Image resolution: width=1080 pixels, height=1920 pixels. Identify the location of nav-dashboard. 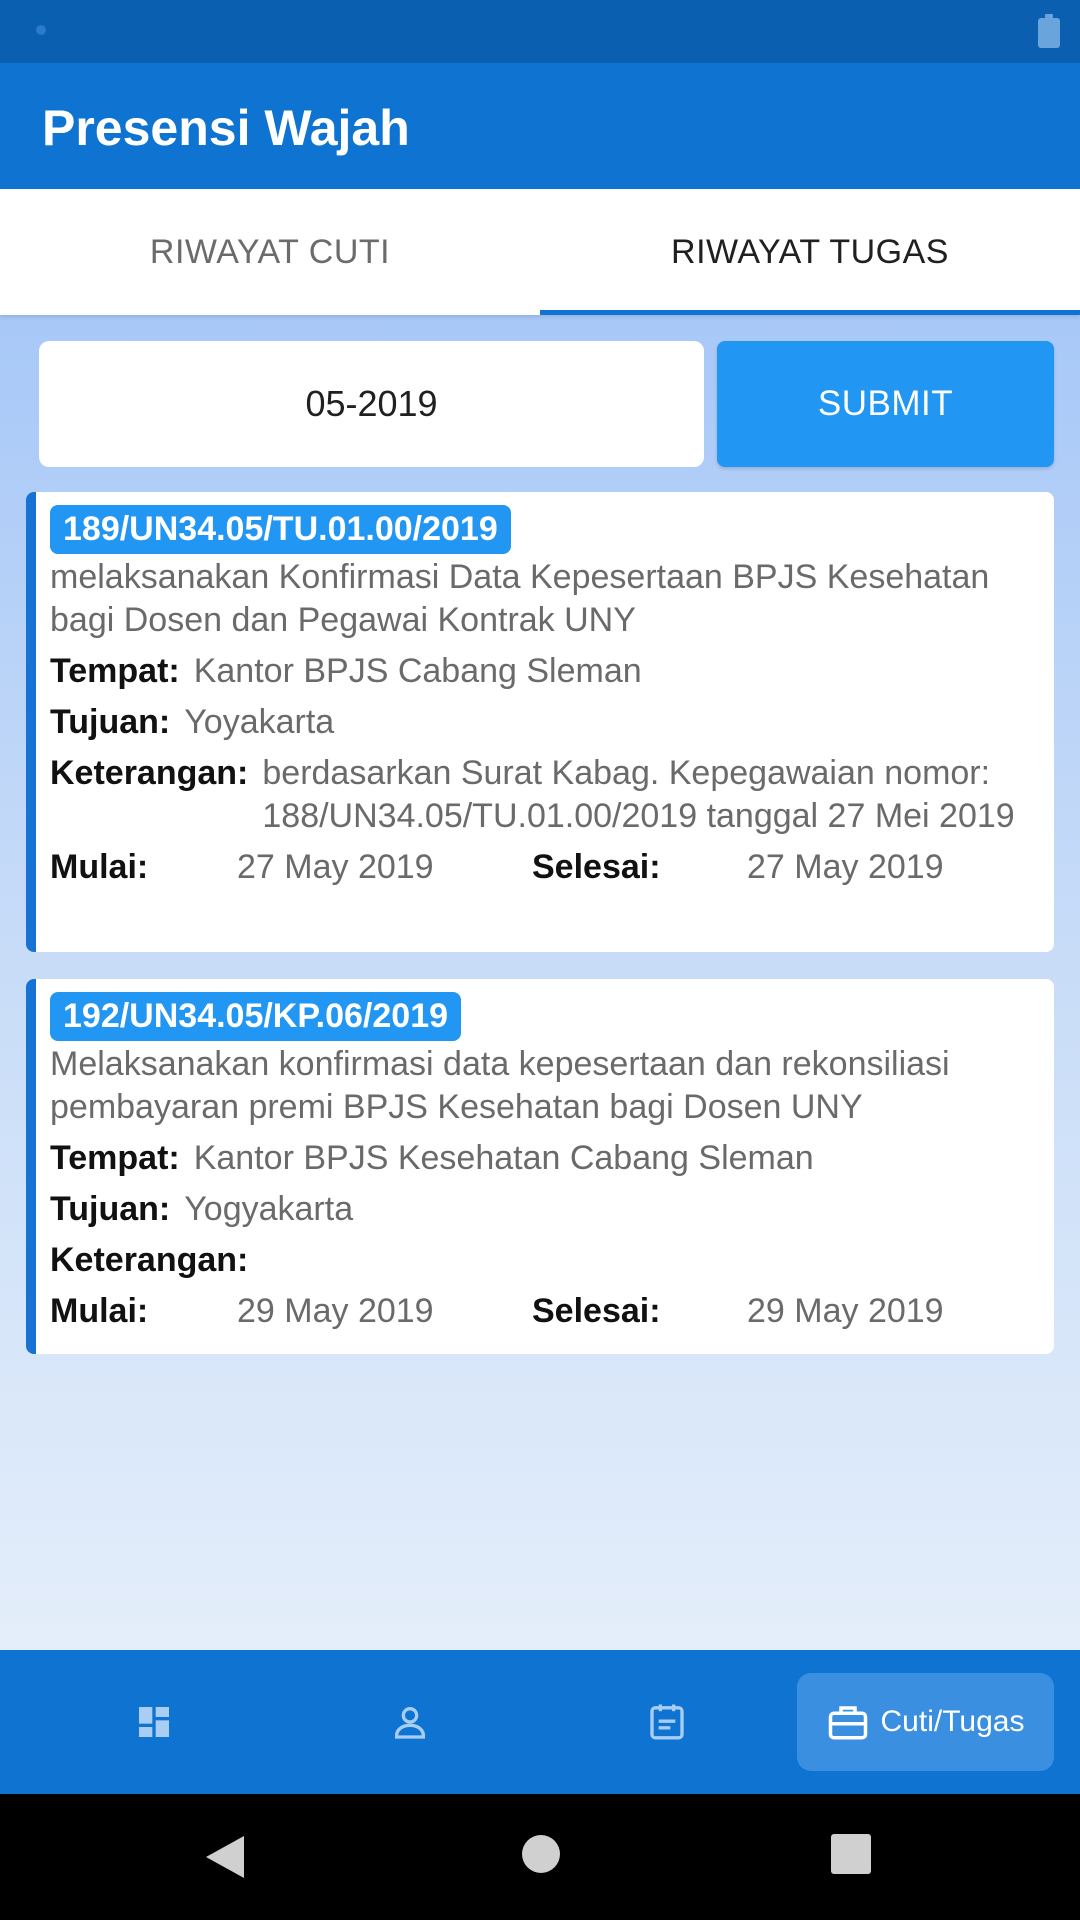
(154, 1722).